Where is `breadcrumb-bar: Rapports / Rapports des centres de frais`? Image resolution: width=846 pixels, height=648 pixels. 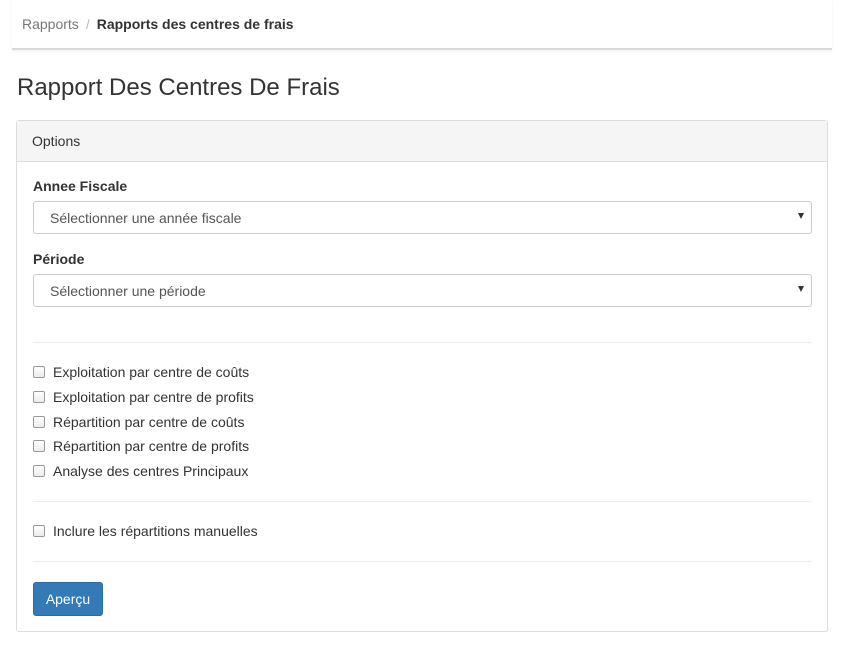
breadcrumb-bar: Rapports / Rapports des centres de frais is located at coordinates (422, 25).